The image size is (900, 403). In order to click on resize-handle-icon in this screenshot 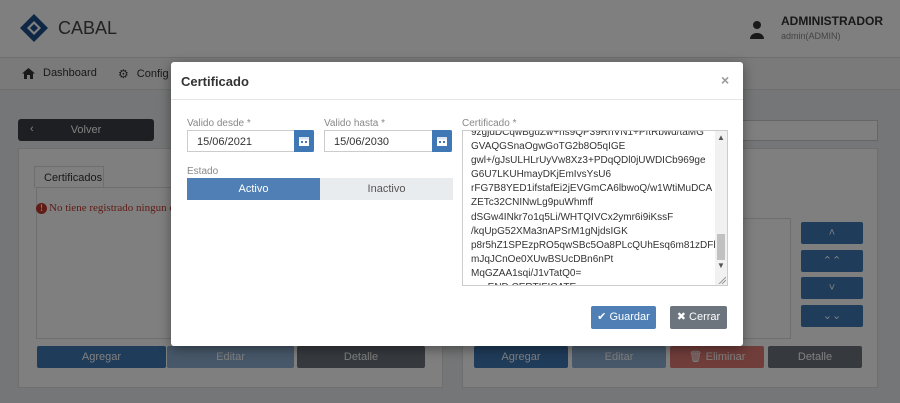, I will do `click(722, 280)`.